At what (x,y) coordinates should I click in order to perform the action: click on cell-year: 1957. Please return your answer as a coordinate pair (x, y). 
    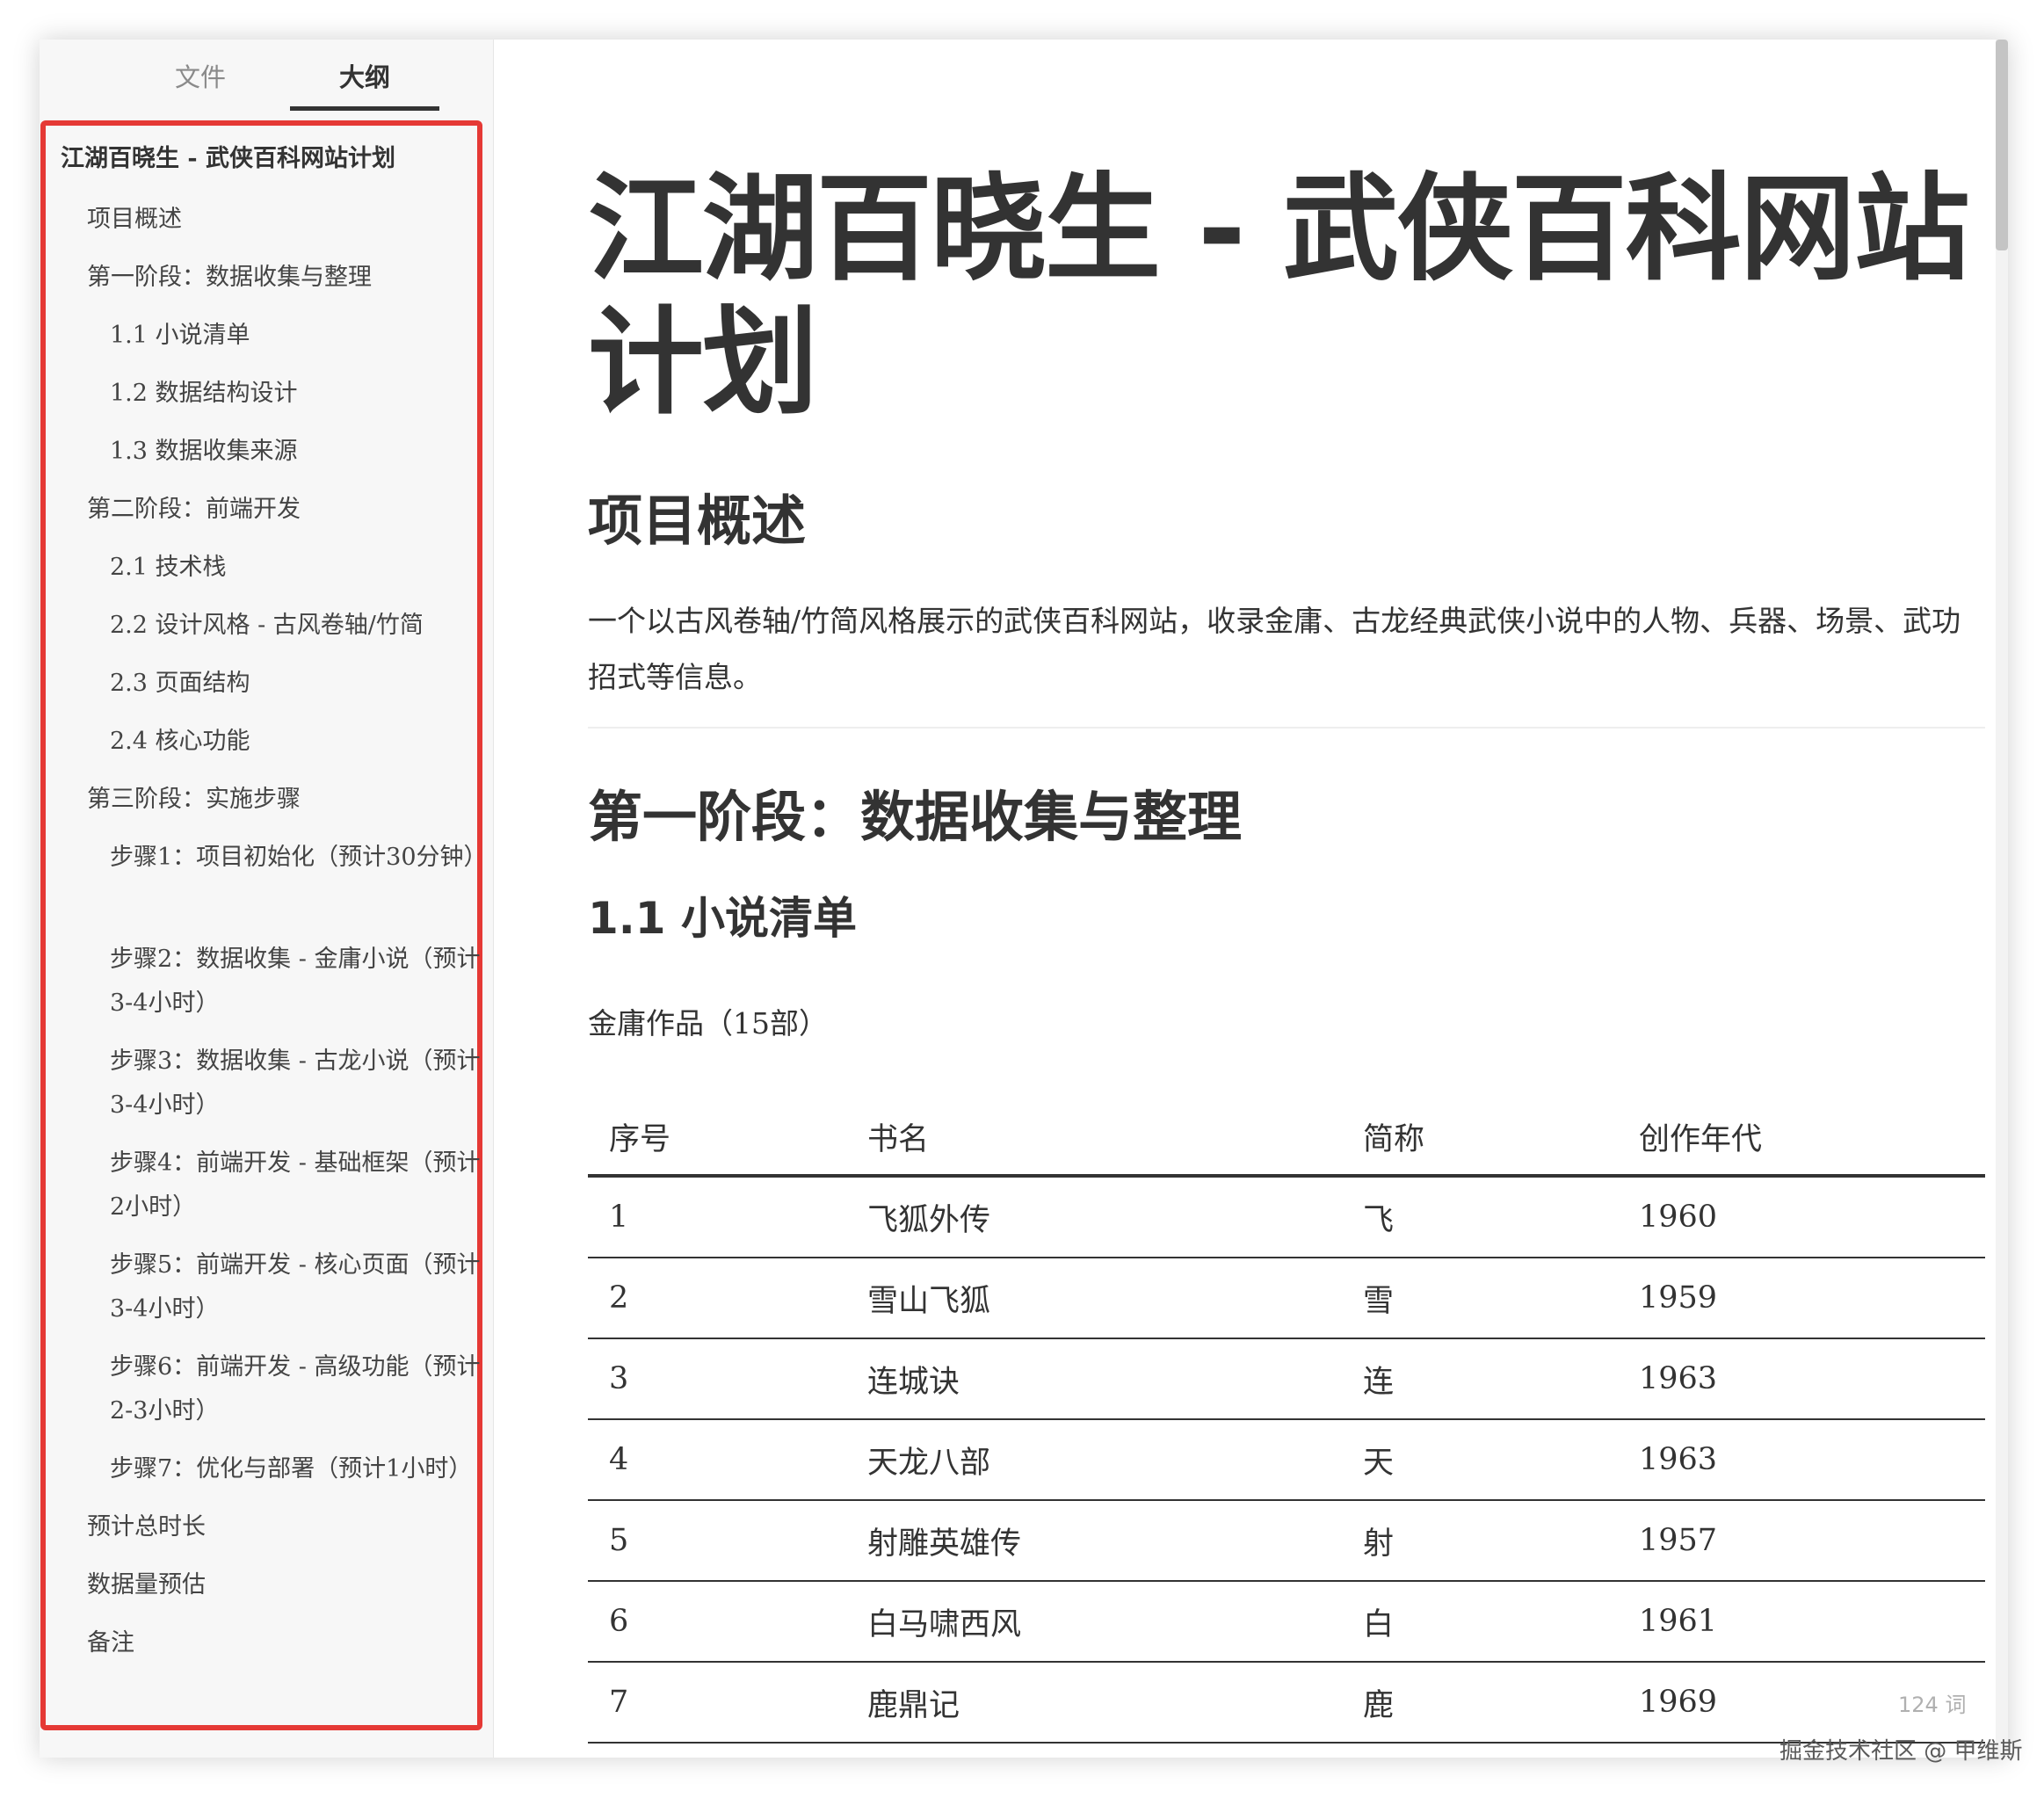
    Looking at the image, I should click on (1802, 1541).